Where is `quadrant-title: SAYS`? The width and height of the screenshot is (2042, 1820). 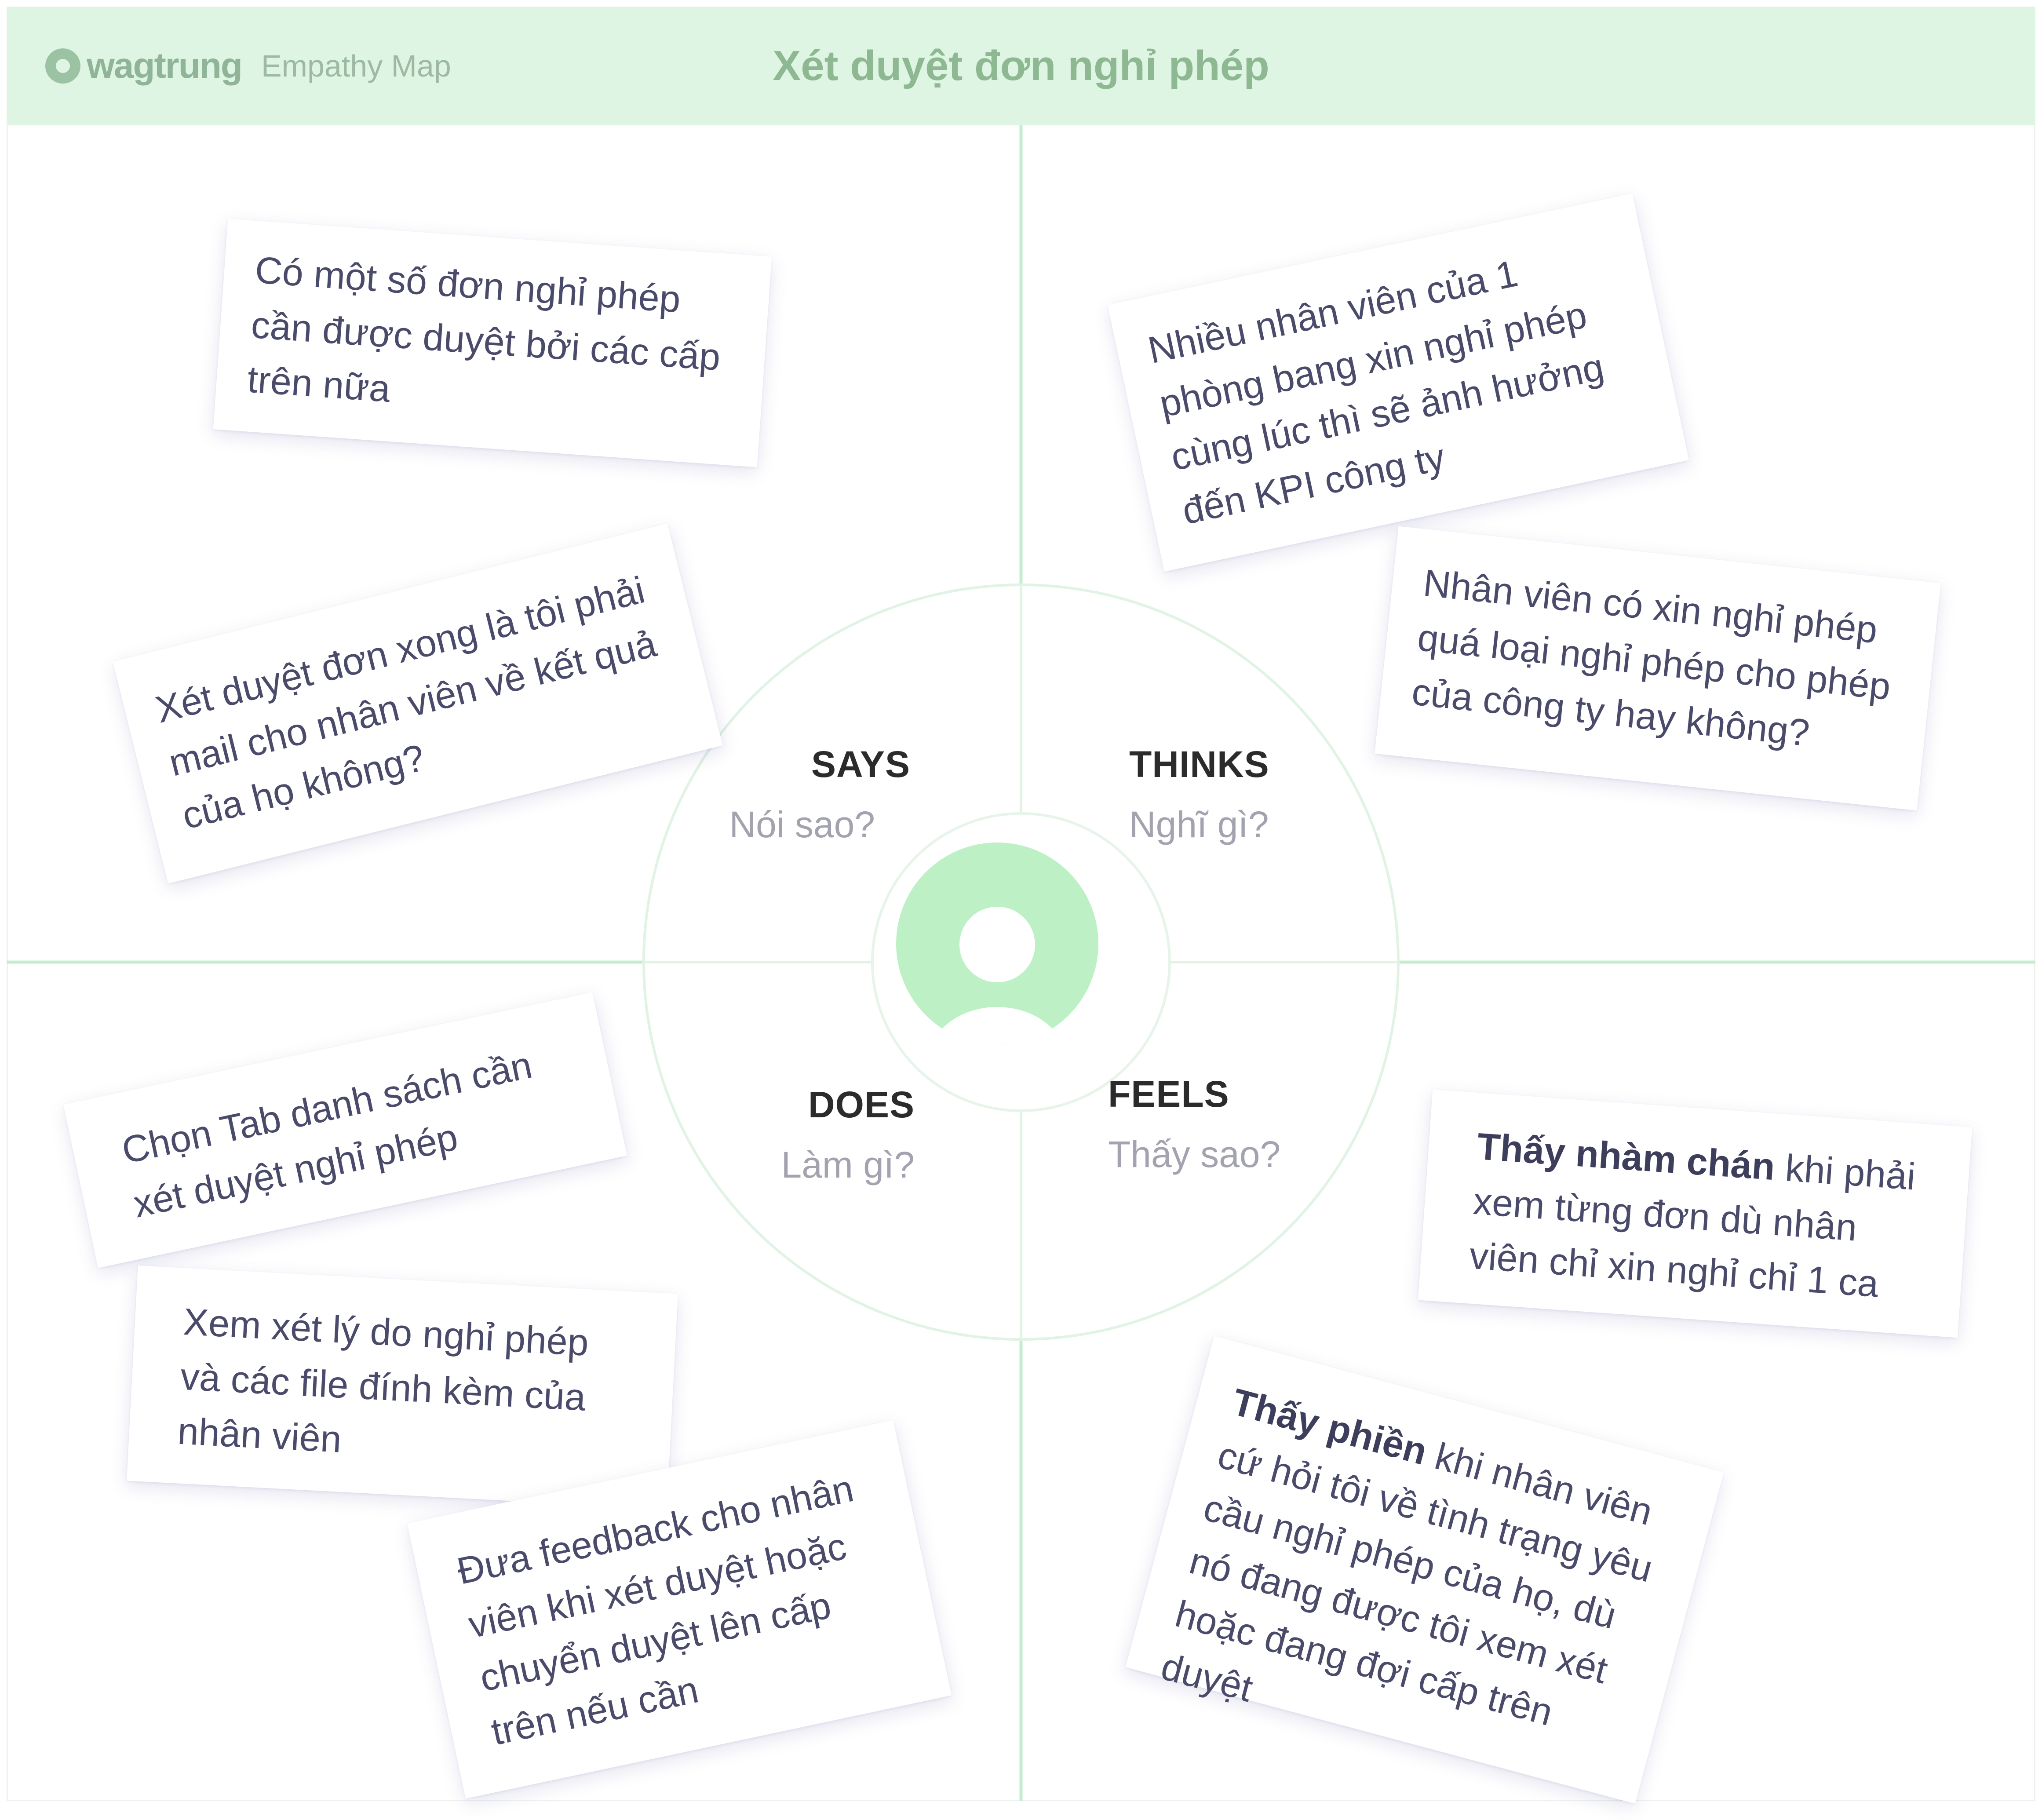
quadrant-title: SAYS is located at coordinates (860, 764).